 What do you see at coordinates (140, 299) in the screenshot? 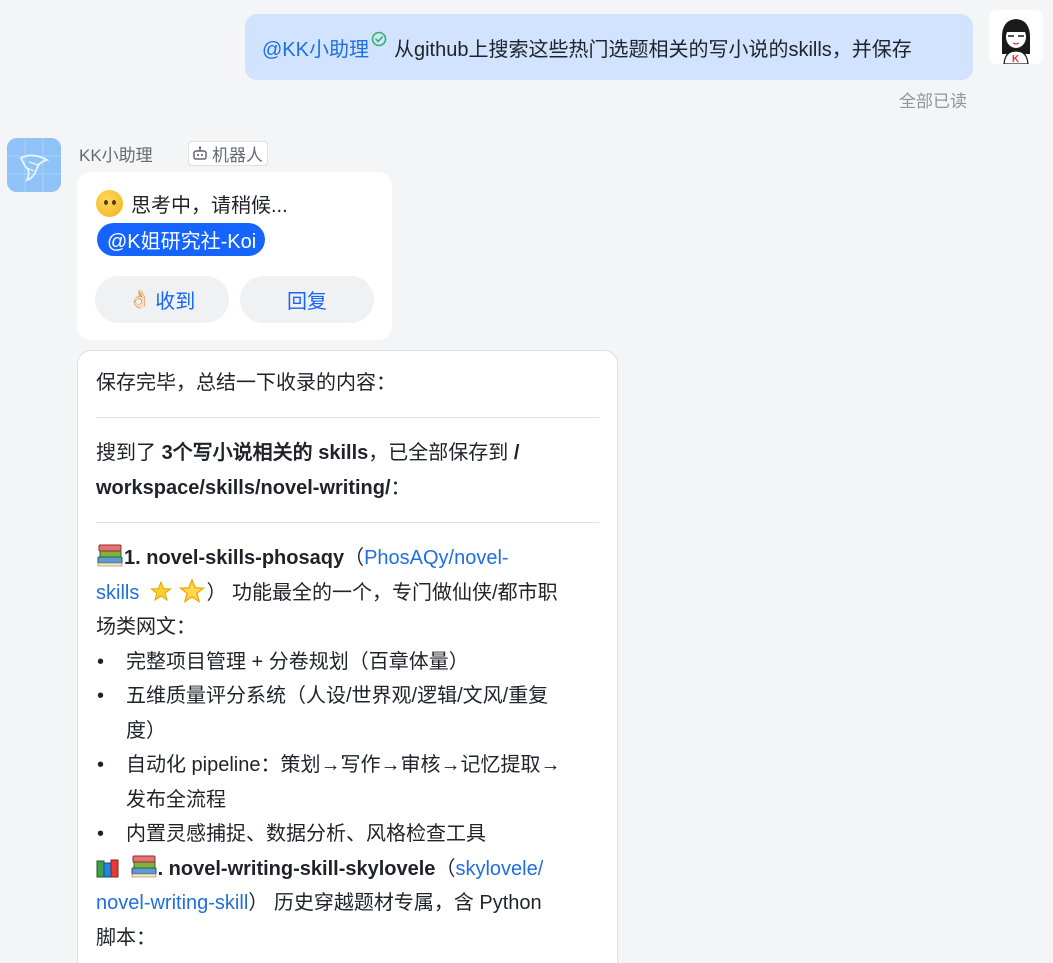
I see `ok-hand-icon: 👌🏻` at bounding box center [140, 299].